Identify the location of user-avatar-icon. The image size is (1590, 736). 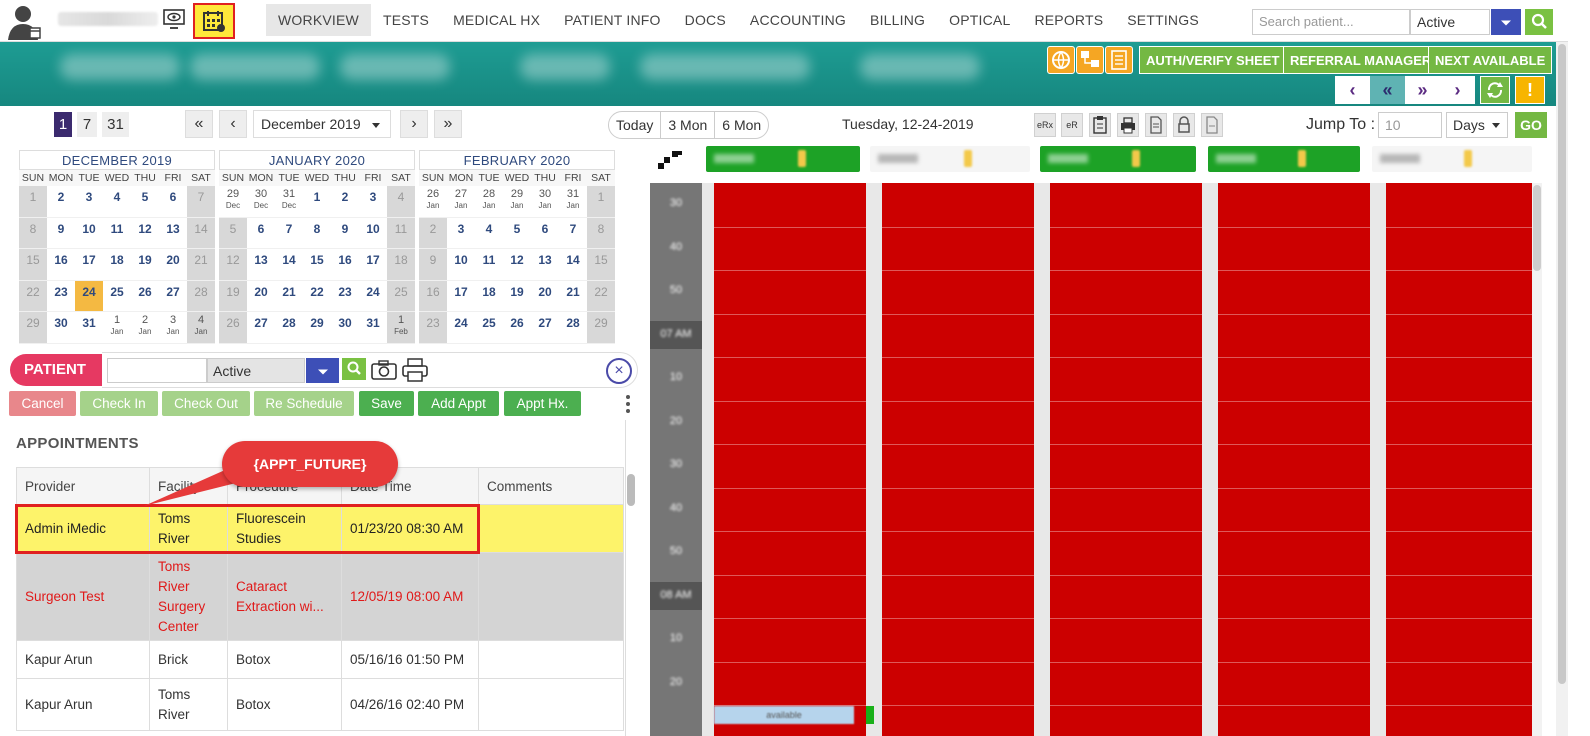
(24, 22).